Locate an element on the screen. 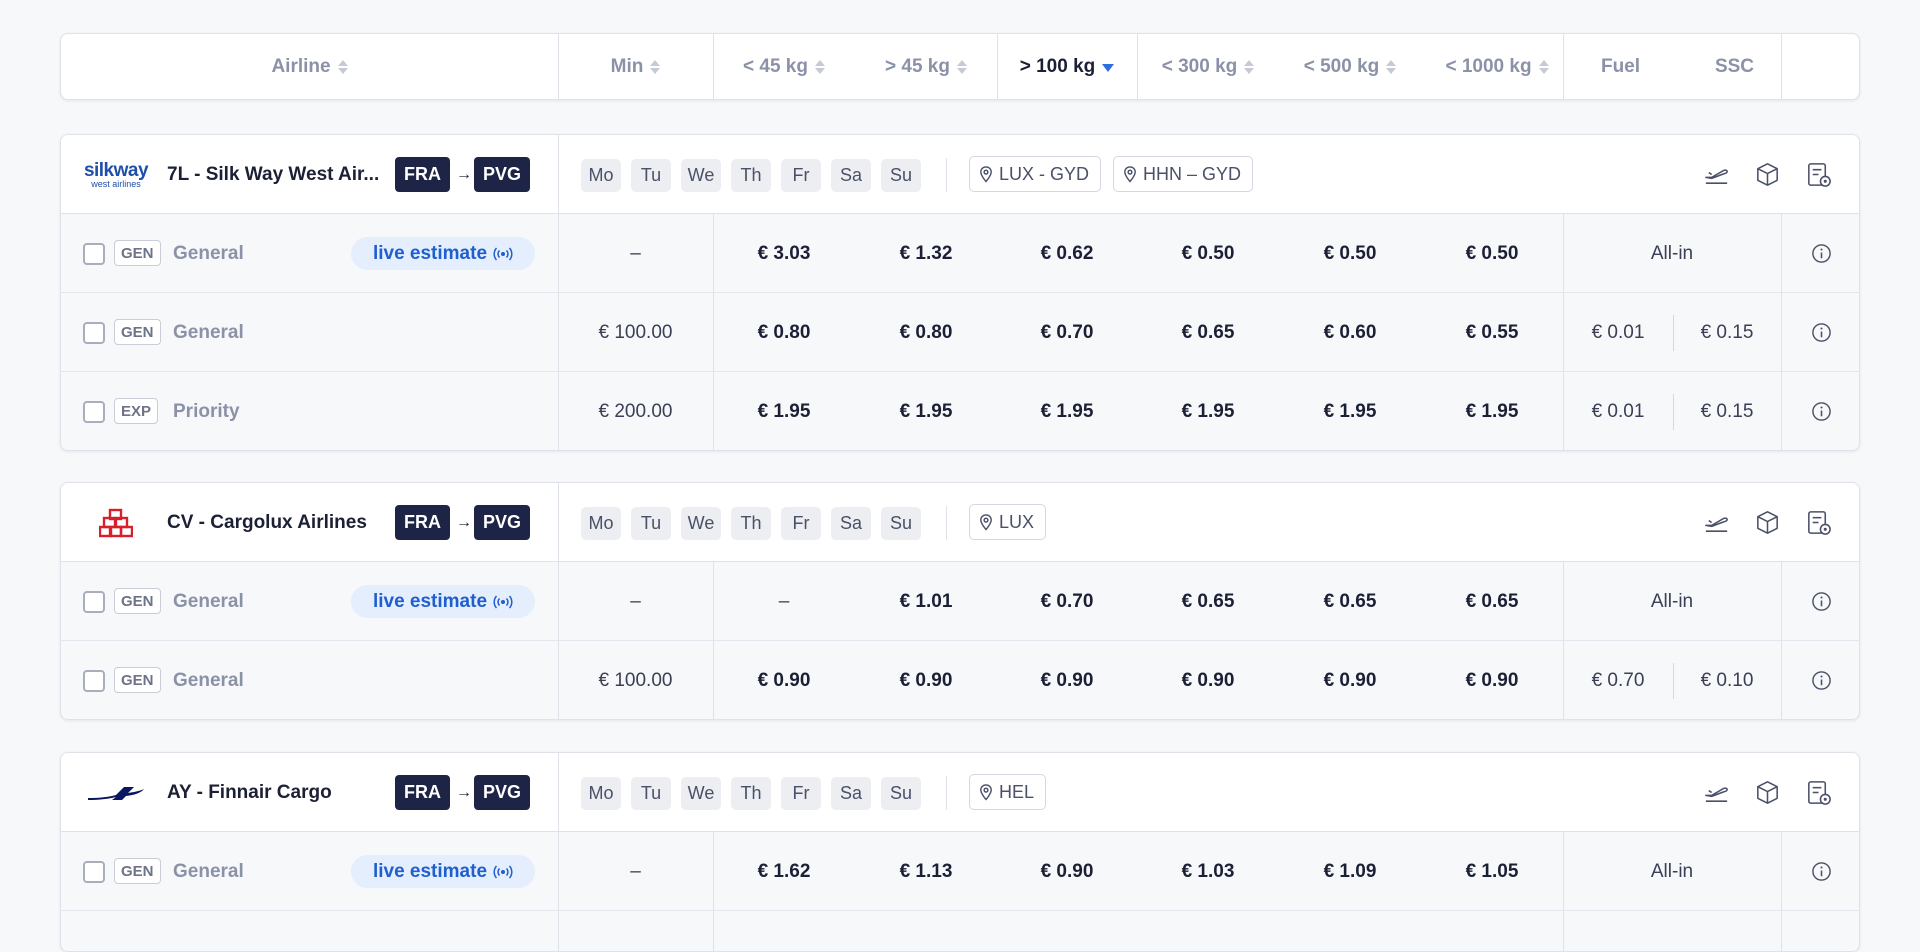 The width and height of the screenshot is (1920, 952). location-tag: HHN – GYD is located at coordinates (1183, 174).